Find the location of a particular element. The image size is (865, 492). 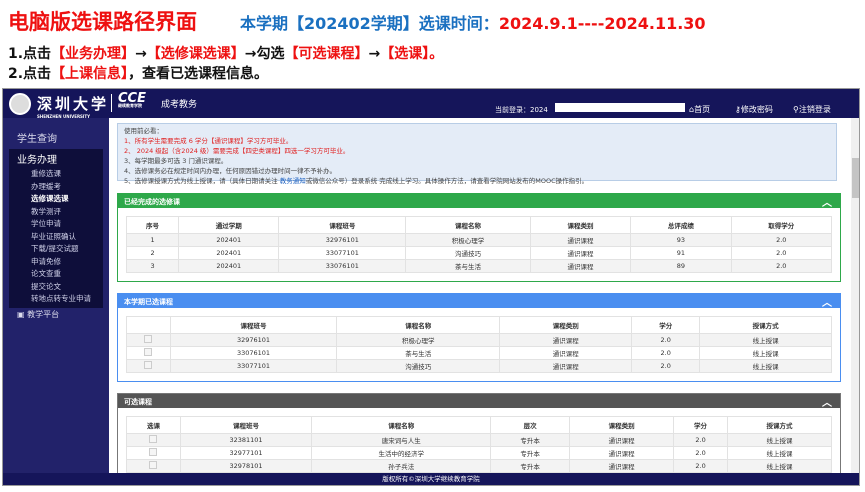

t: 2.点击 is located at coordinates (30, 74).